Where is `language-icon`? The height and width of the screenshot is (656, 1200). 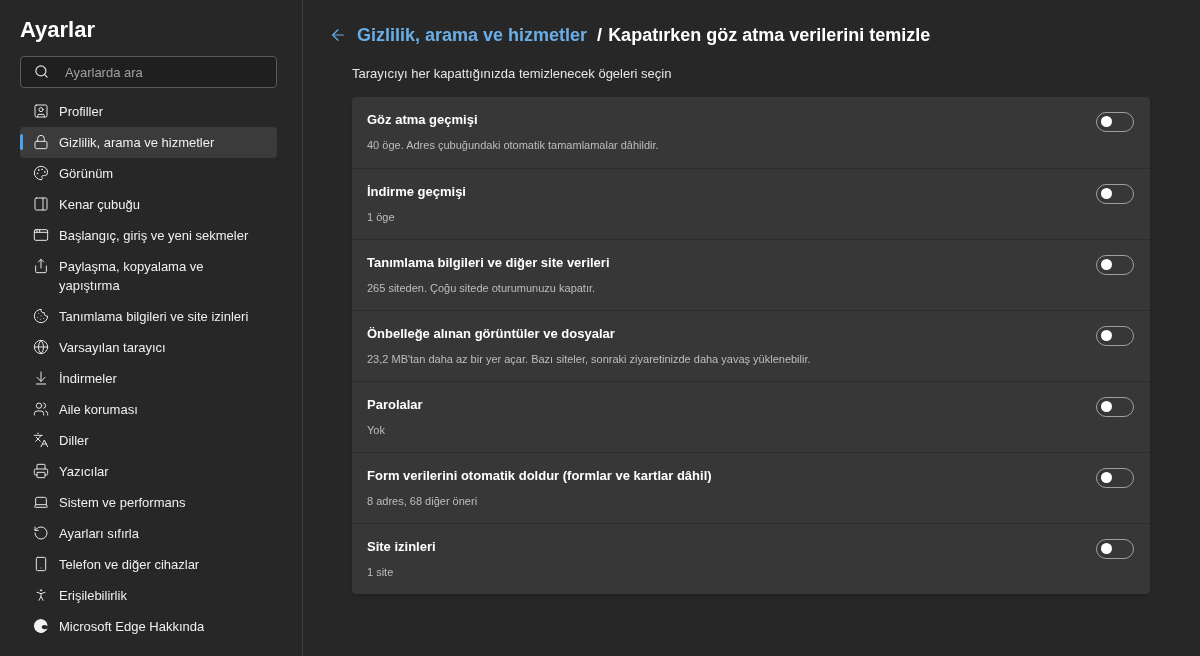 language-icon is located at coordinates (41, 440).